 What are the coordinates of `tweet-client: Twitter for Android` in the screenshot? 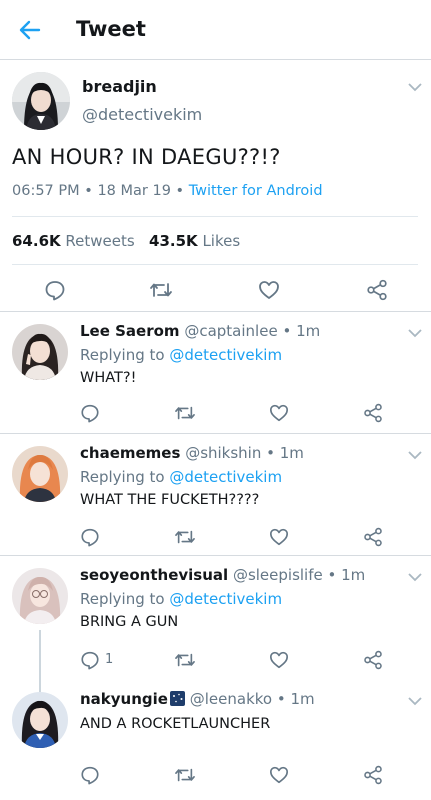 It's located at (256, 191).